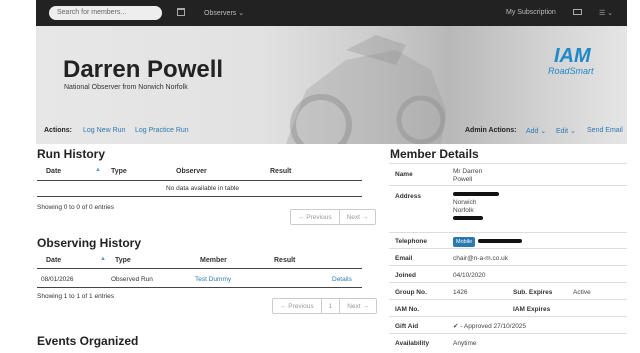 This screenshot has width=640, height=353. Describe the element at coordinates (220, 13) in the screenshot. I see `observers-label: Observers` at that location.